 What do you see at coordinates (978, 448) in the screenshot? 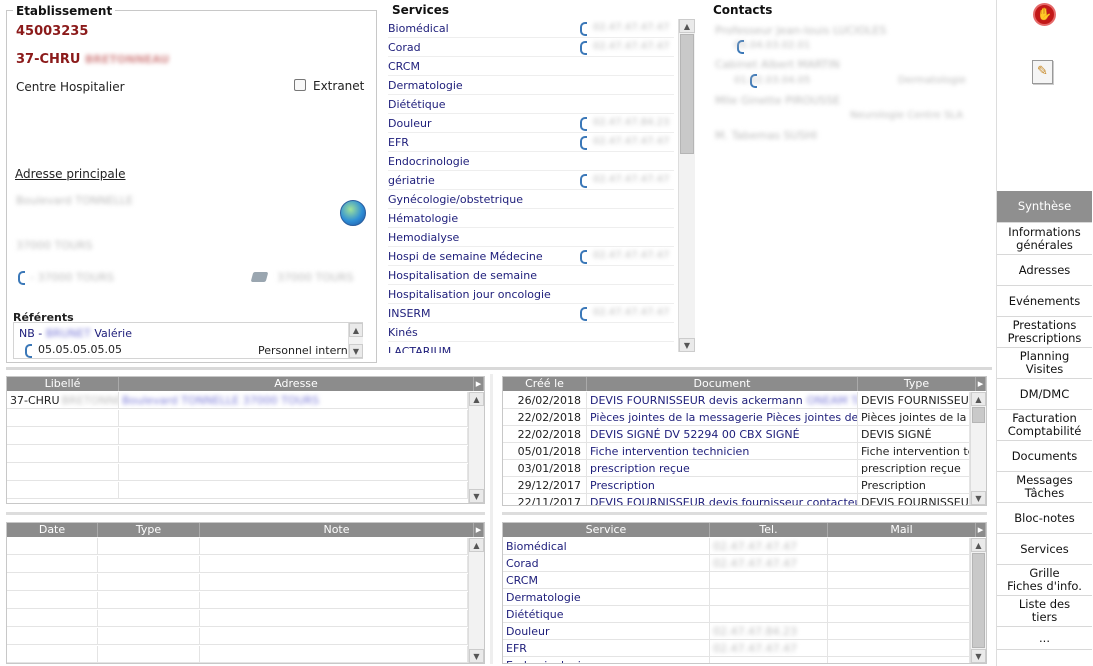
I see `events-grid-scrollbar: ▲ ▼` at bounding box center [978, 448].